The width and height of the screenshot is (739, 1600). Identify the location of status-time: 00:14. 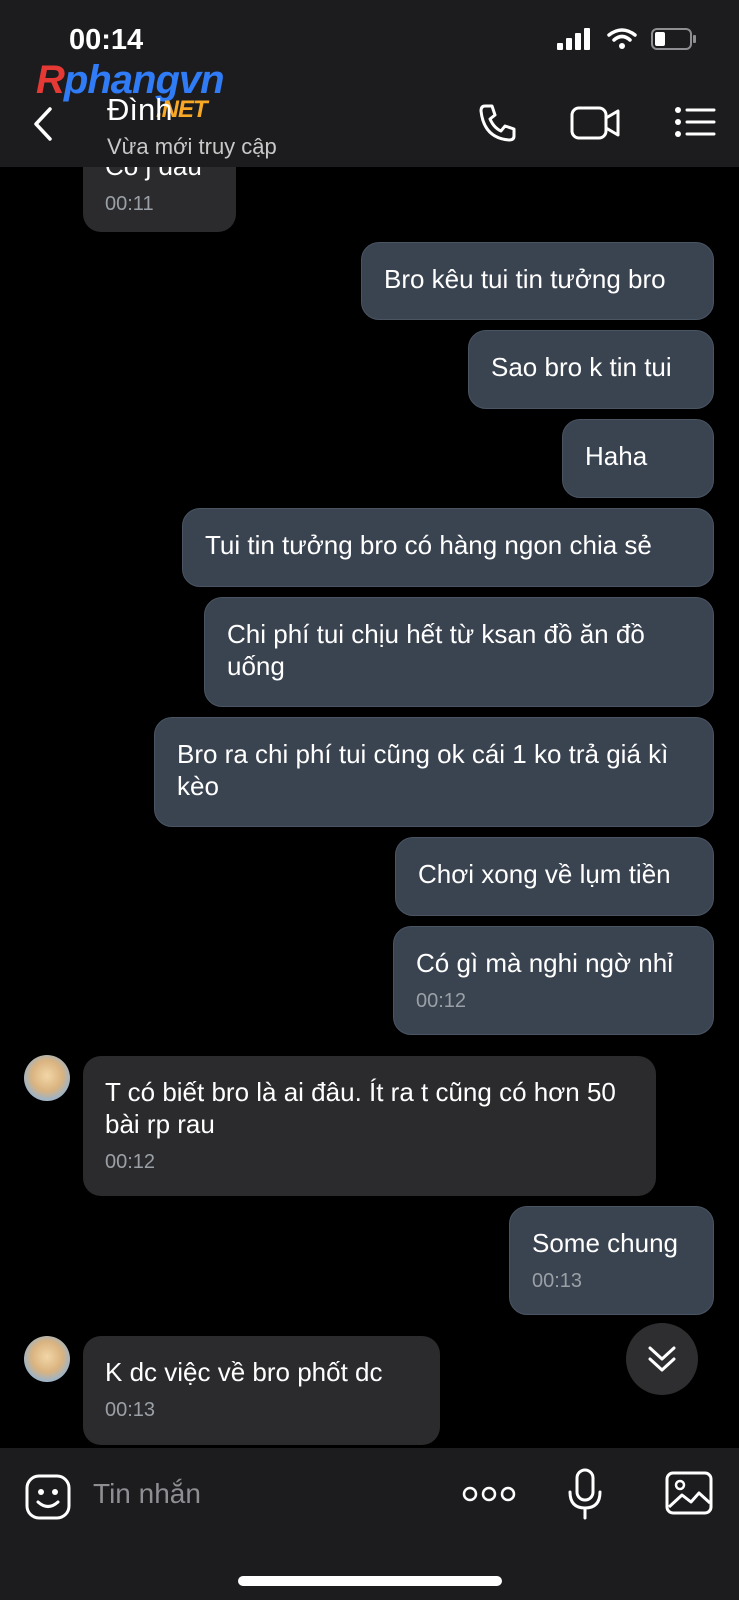
(106, 40).